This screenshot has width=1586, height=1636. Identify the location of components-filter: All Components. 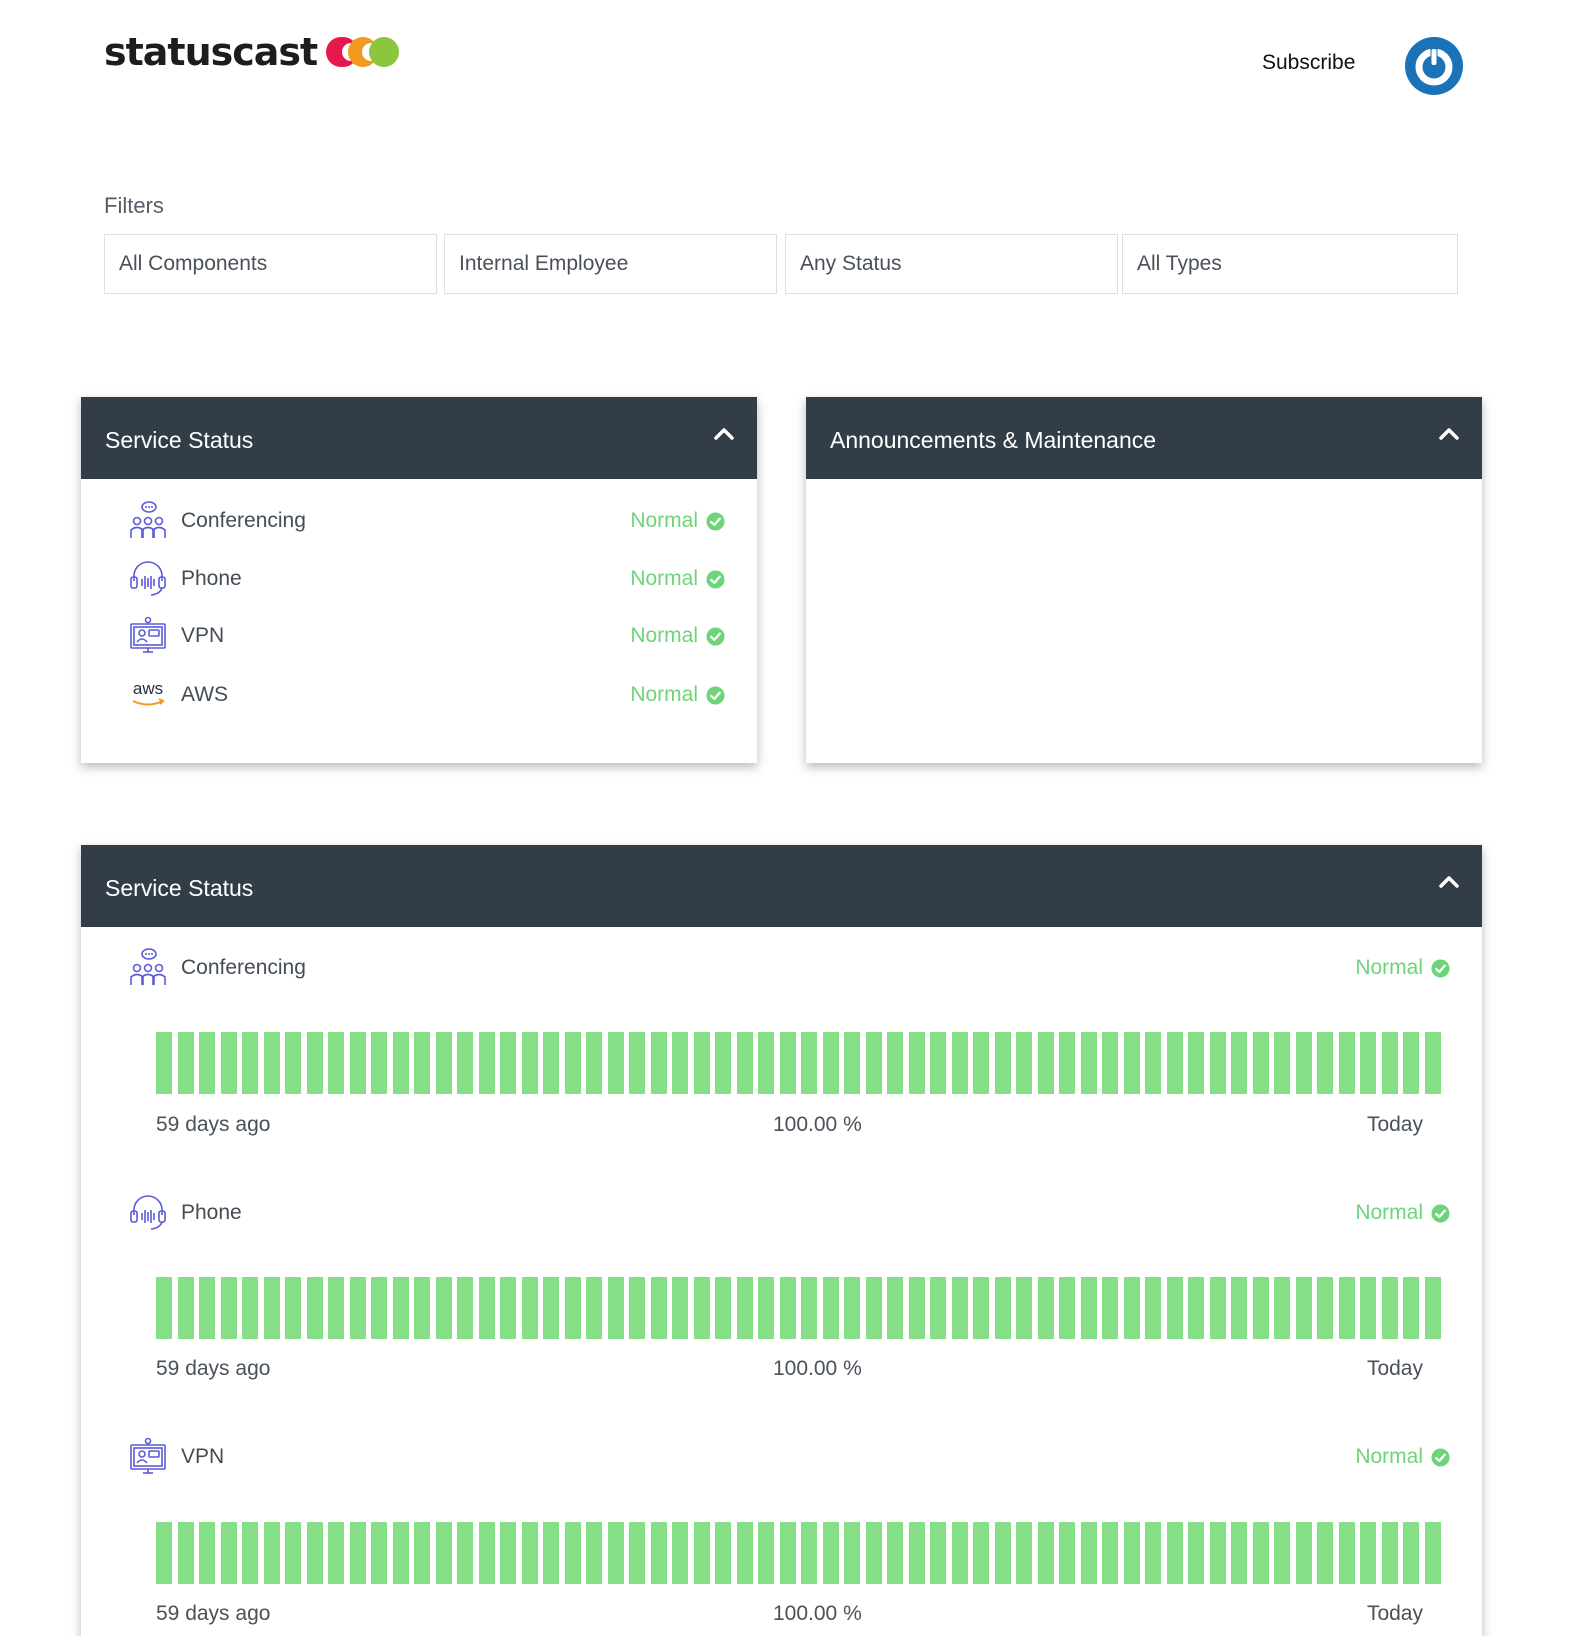
(270, 264).